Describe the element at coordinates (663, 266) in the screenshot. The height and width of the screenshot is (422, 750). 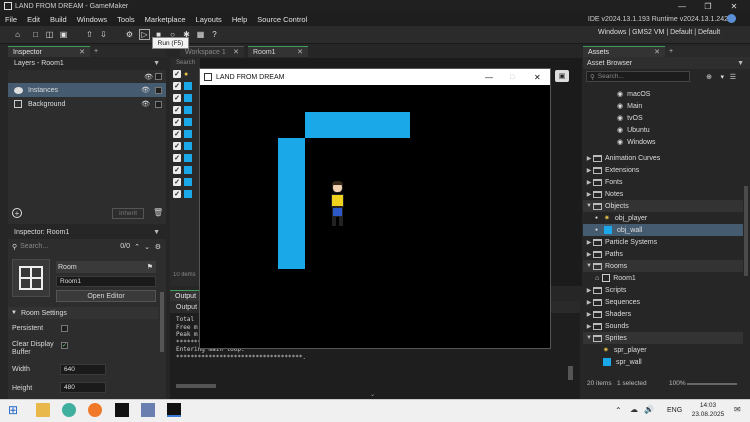
I see `folder-rooms: ▼ Rooms` at that location.